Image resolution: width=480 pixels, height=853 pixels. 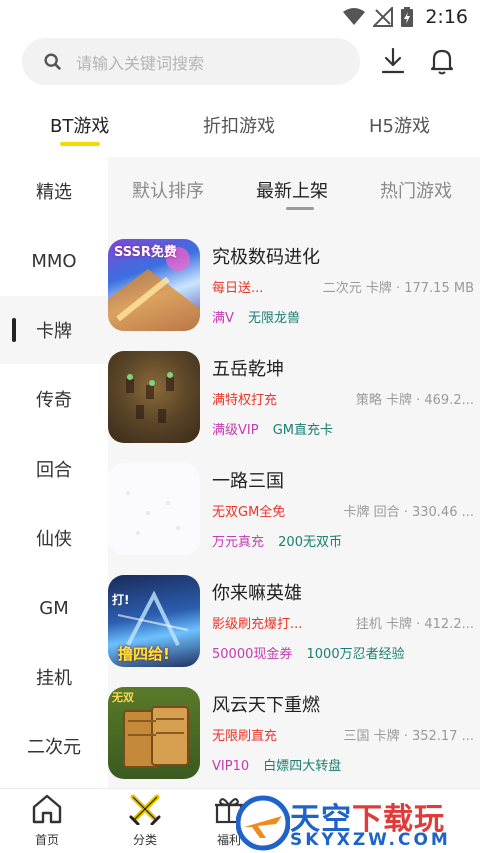 What do you see at coordinates (47, 809) in the screenshot?
I see `home-icon` at bounding box center [47, 809].